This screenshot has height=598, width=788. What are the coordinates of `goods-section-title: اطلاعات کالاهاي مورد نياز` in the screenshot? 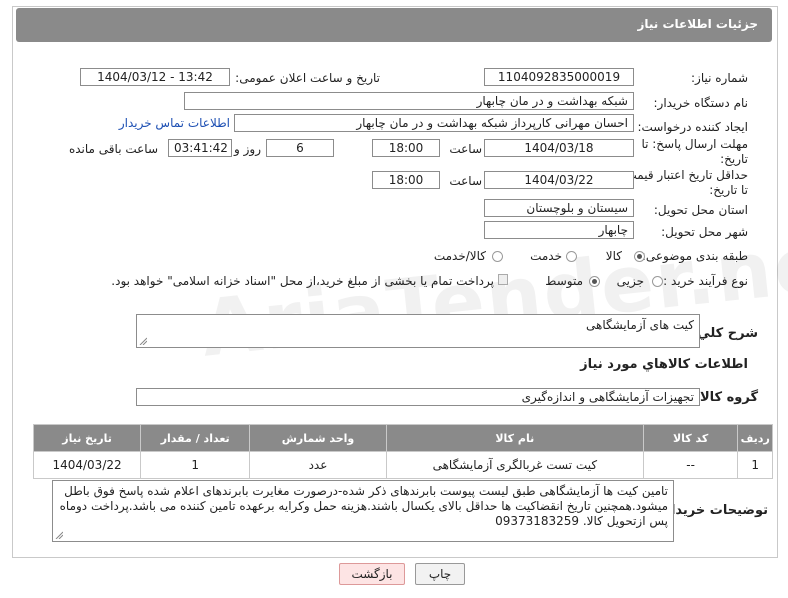 It's located at (664, 364).